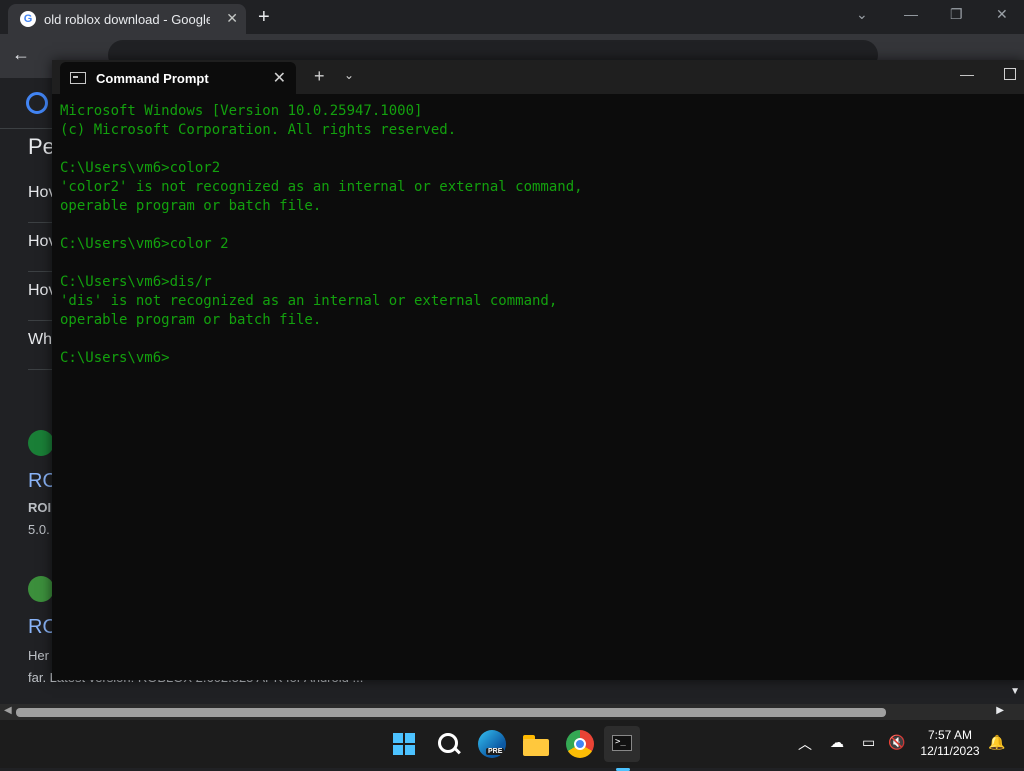 This screenshot has height=771, width=1024. I want to click on edge-preview-badge: PRE, so click(495, 751).